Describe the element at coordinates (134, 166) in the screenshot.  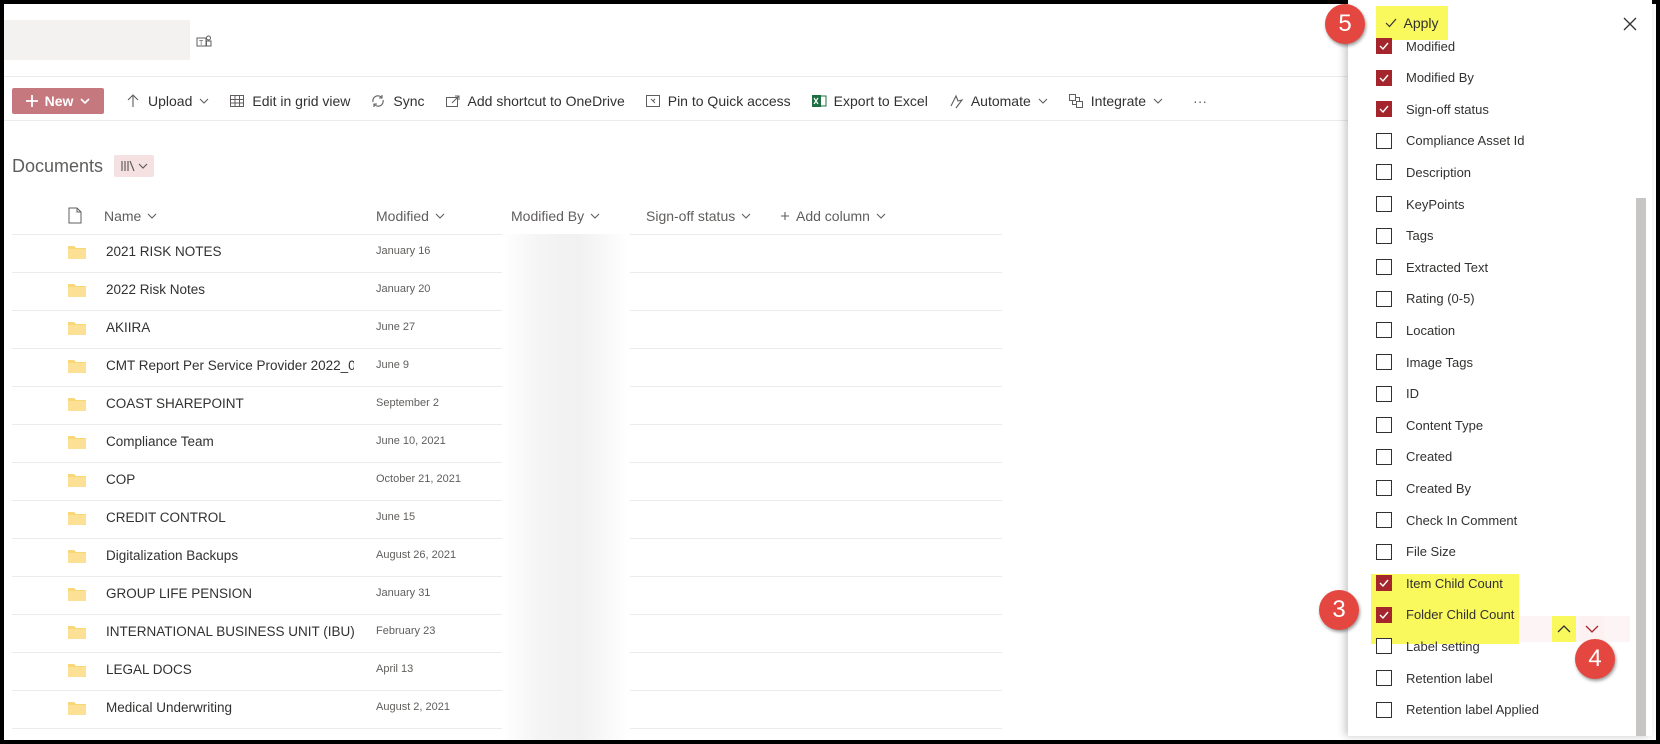
I see `switch-view-button` at that location.